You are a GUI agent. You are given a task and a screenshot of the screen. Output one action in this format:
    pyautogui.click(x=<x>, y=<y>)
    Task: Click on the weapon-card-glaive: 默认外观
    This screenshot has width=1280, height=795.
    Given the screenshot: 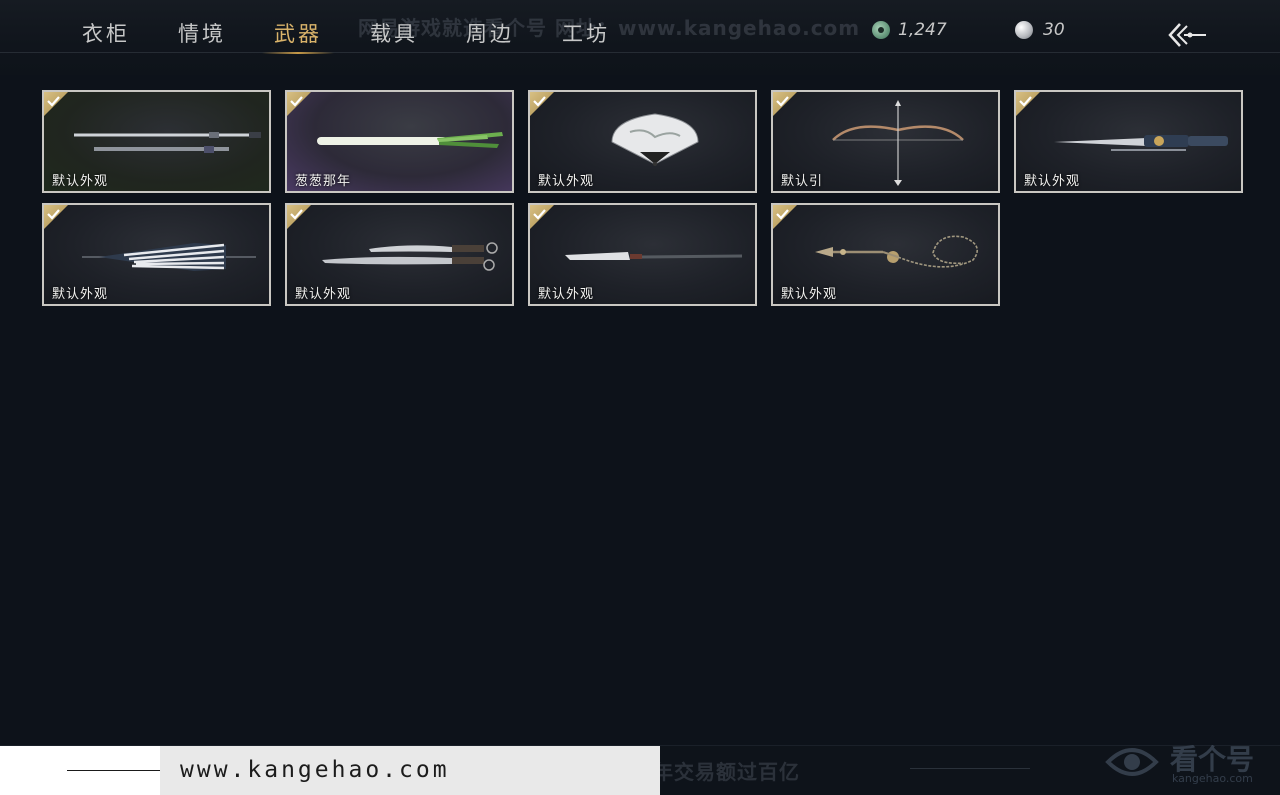 What is the action you would take?
    pyautogui.click(x=642, y=254)
    